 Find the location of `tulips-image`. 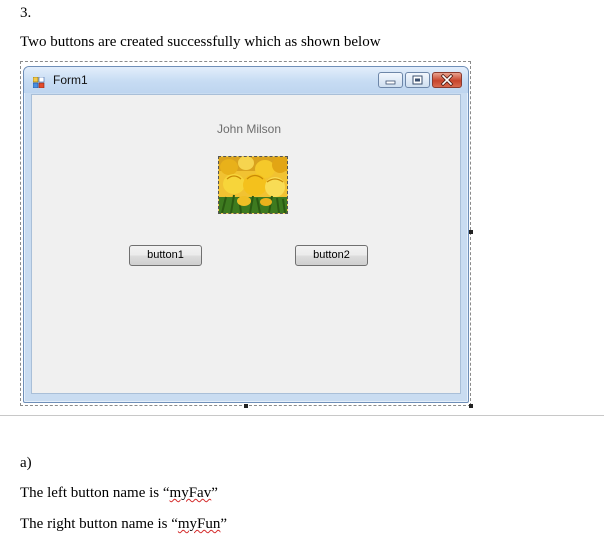

tulips-image is located at coordinates (253, 185).